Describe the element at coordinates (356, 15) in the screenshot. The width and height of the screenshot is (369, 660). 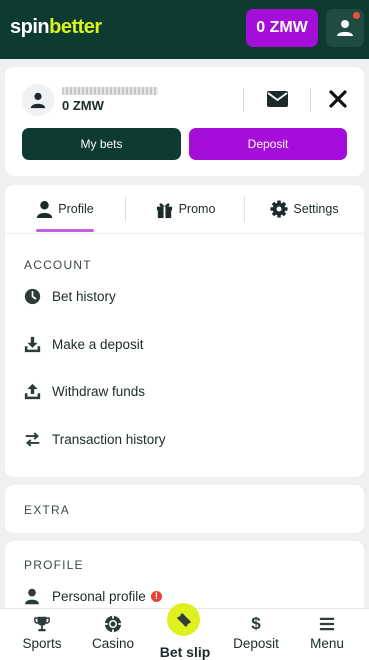
I see `notification-dot` at that location.